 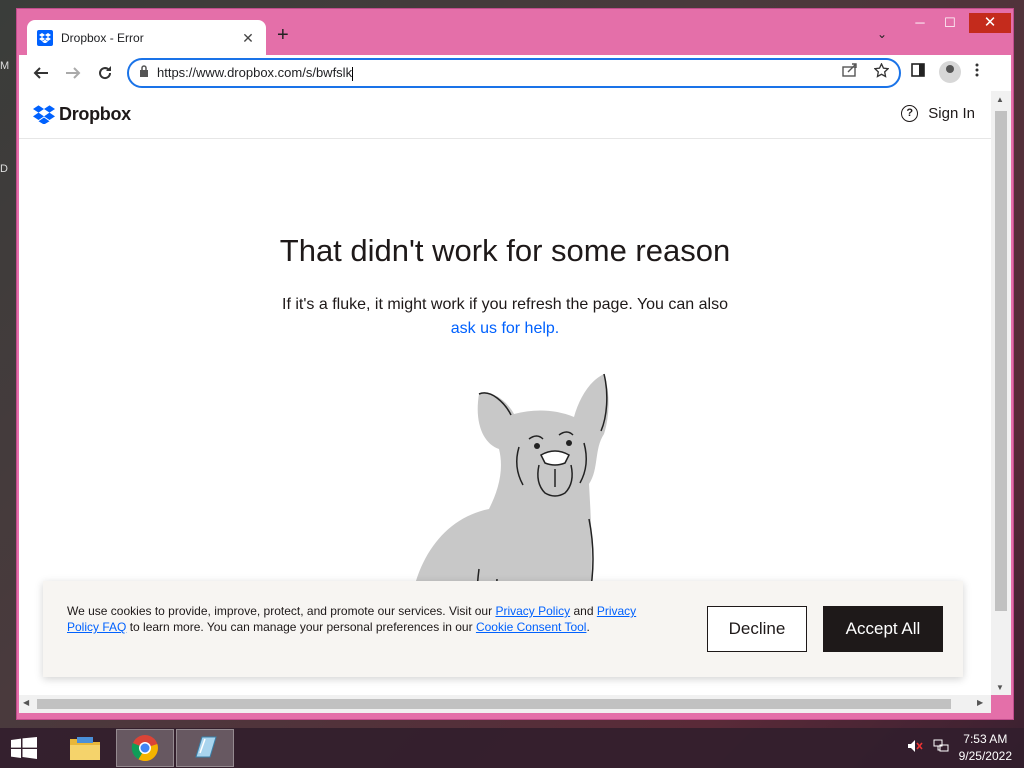 What do you see at coordinates (883, 629) in the screenshot?
I see `accept-all-button: Accept All` at bounding box center [883, 629].